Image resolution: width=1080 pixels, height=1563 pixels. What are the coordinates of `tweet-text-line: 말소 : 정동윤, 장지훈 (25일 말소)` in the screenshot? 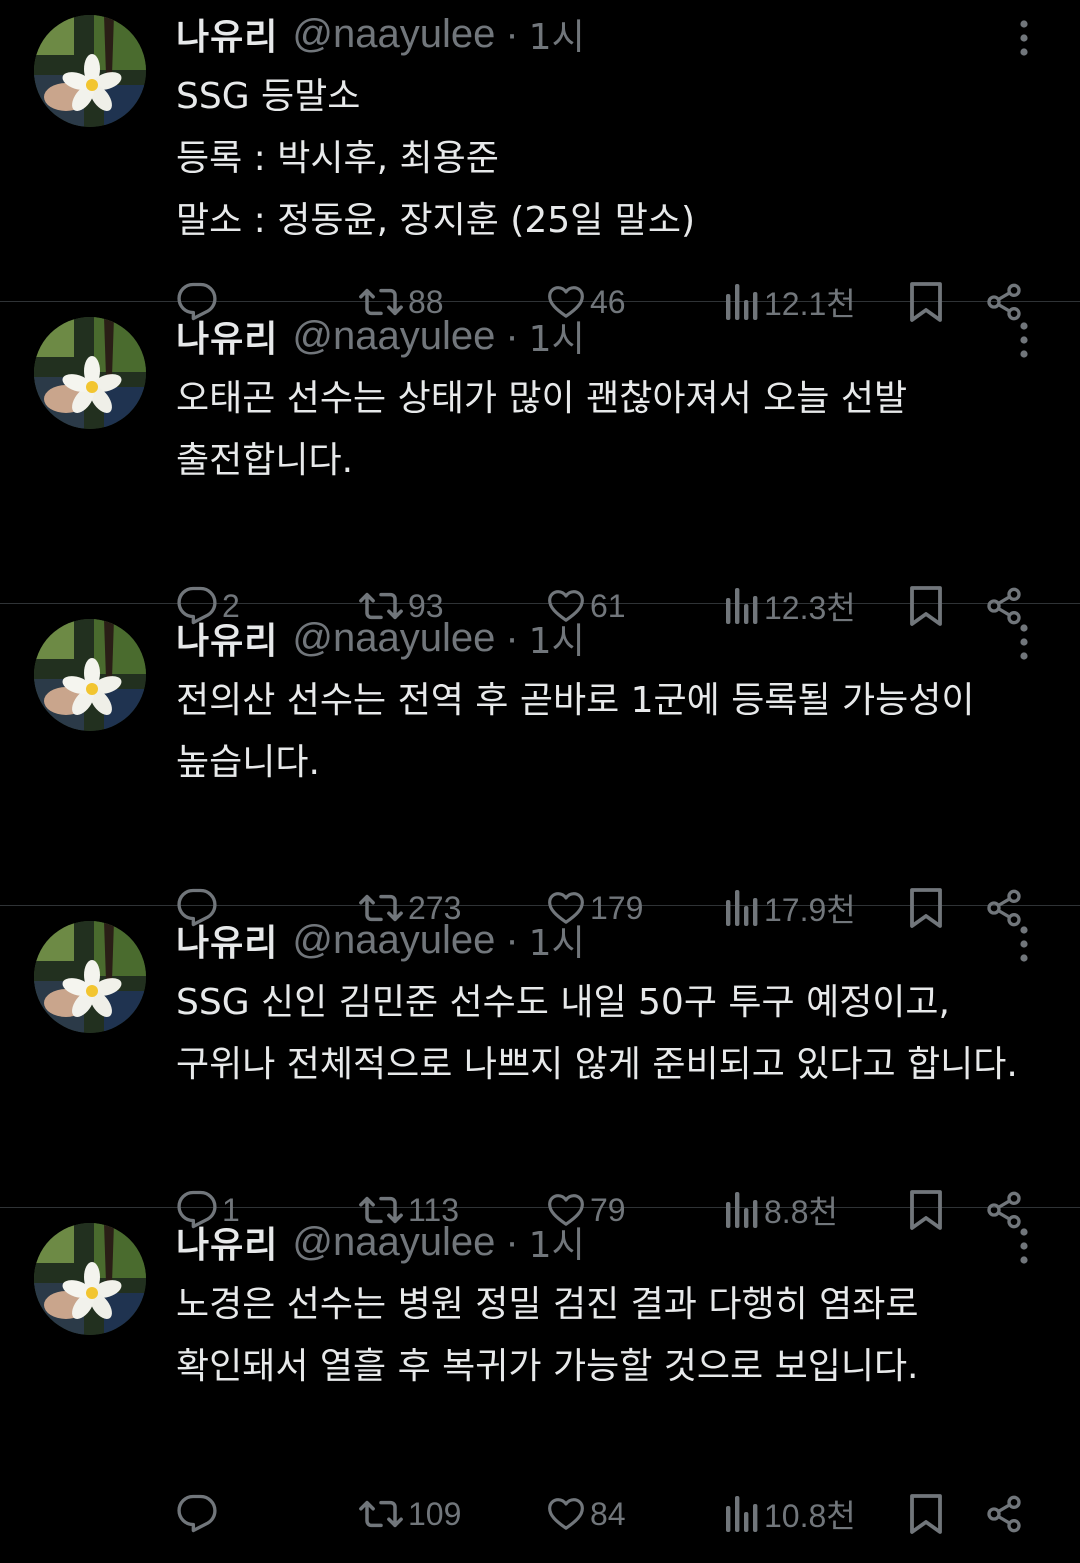 It's located at (436, 220).